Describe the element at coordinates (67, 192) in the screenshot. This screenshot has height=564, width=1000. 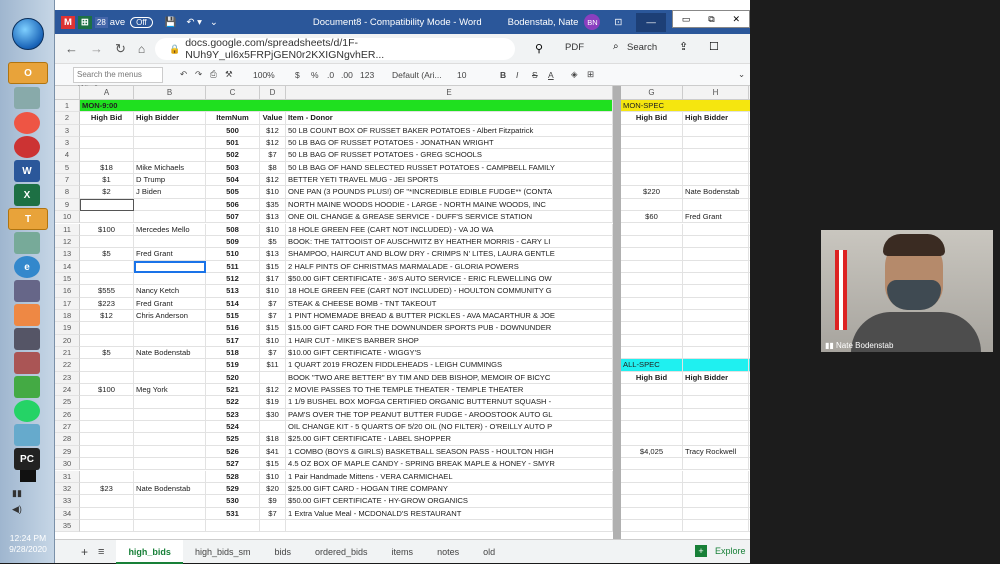
I see `row-number: 8` at that location.